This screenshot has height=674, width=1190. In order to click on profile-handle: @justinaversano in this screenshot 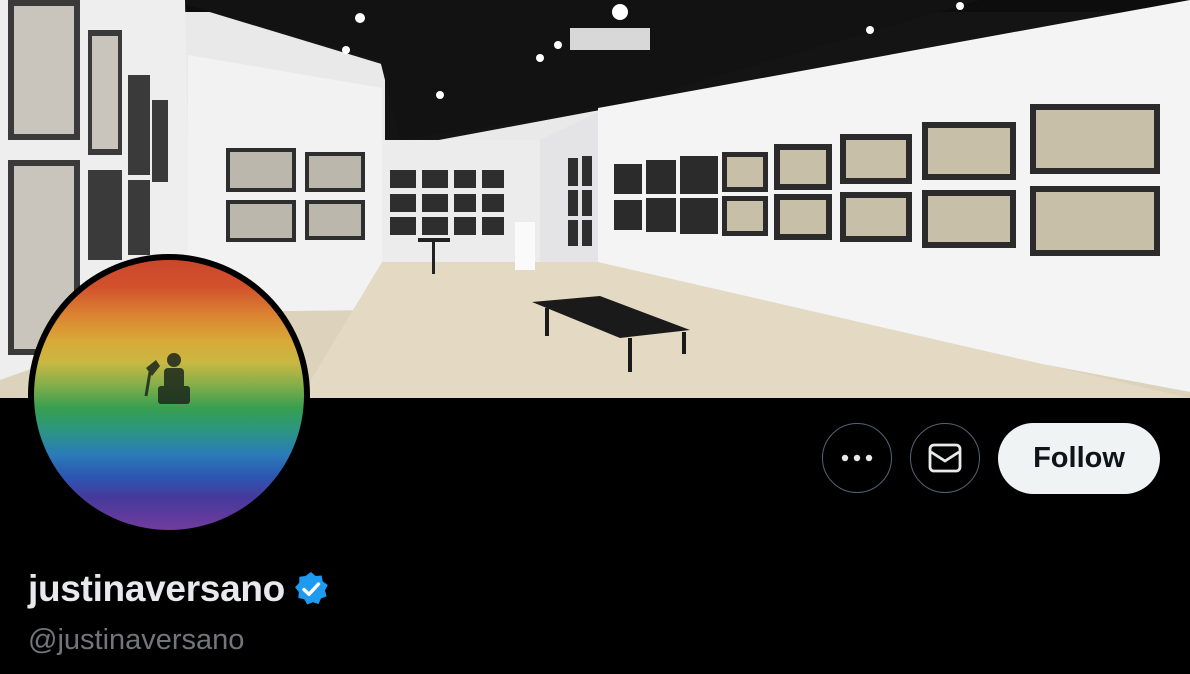, I will do `click(136, 640)`.